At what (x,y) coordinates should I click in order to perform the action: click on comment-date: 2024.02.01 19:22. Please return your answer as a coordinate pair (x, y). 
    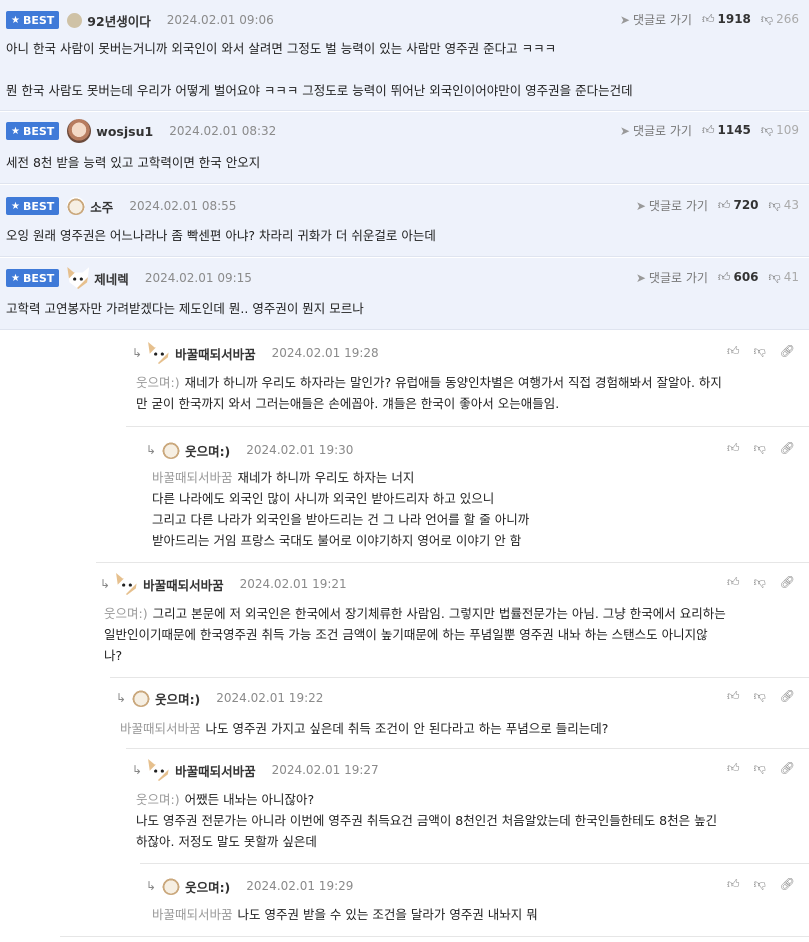
    Looking at the image, I should click on (270, 698).